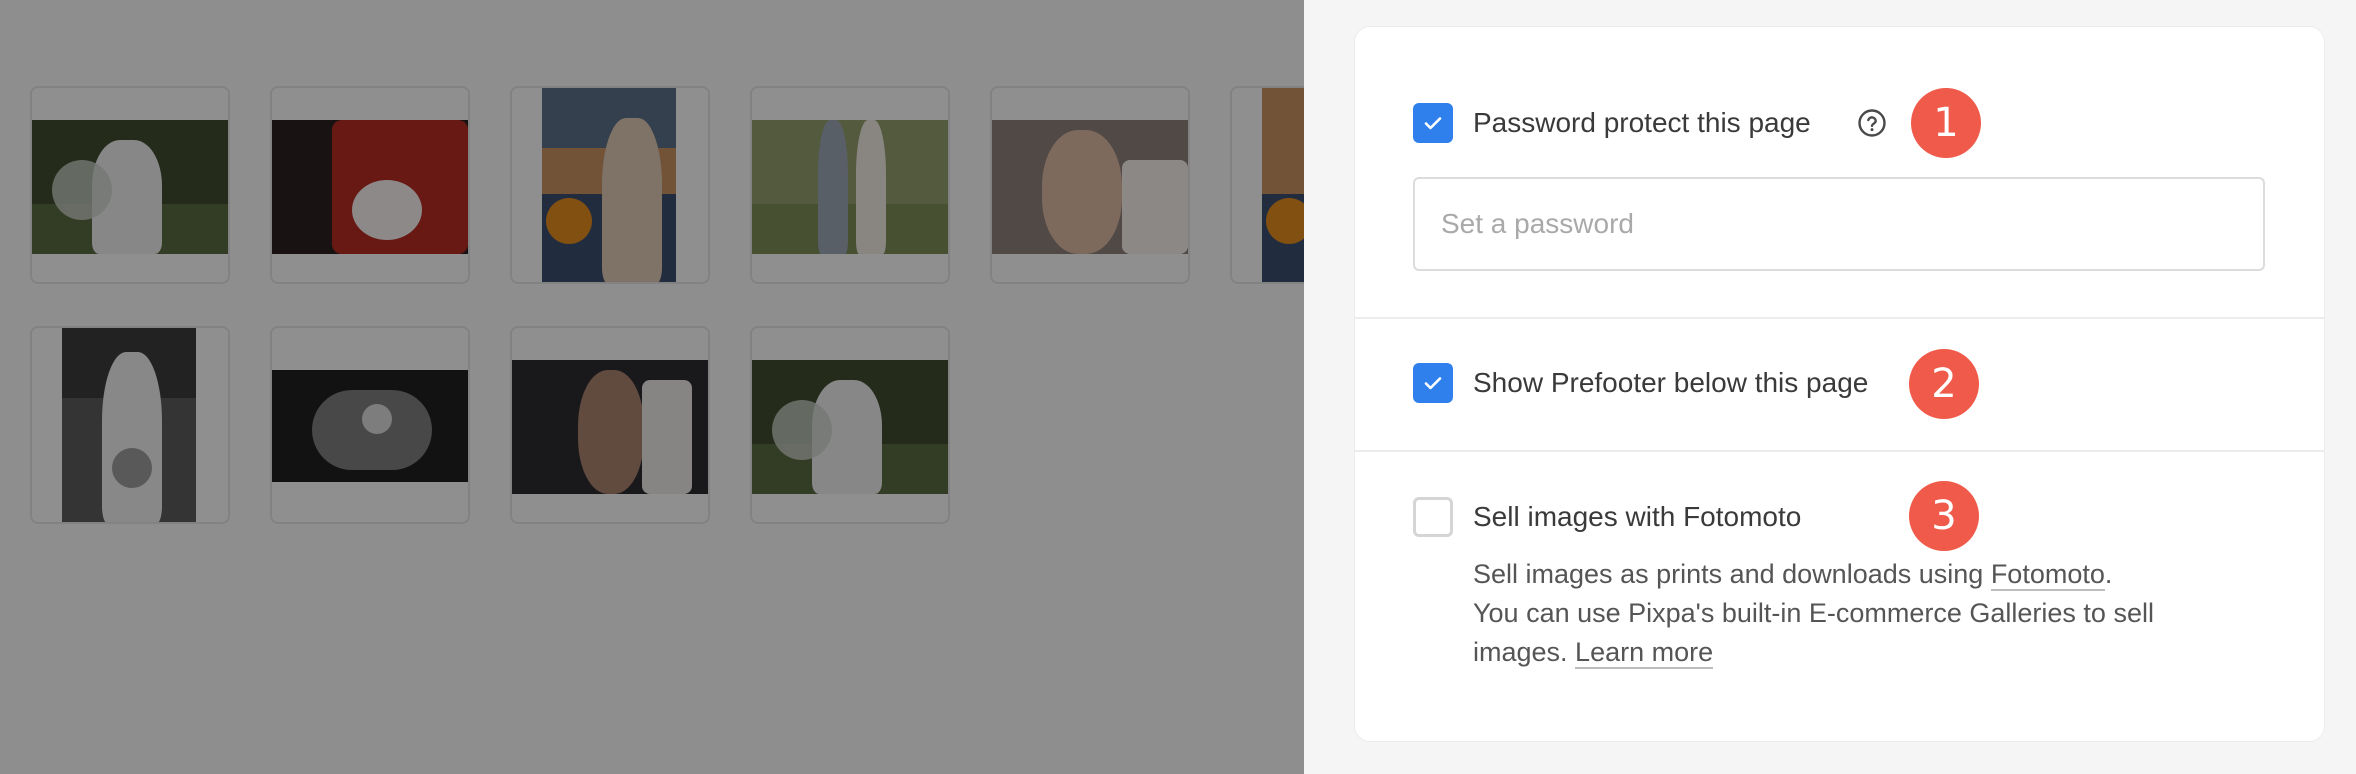 The height and width of the screenshot is (774, 2356). I want to click on password-input, so click(1839, 224).